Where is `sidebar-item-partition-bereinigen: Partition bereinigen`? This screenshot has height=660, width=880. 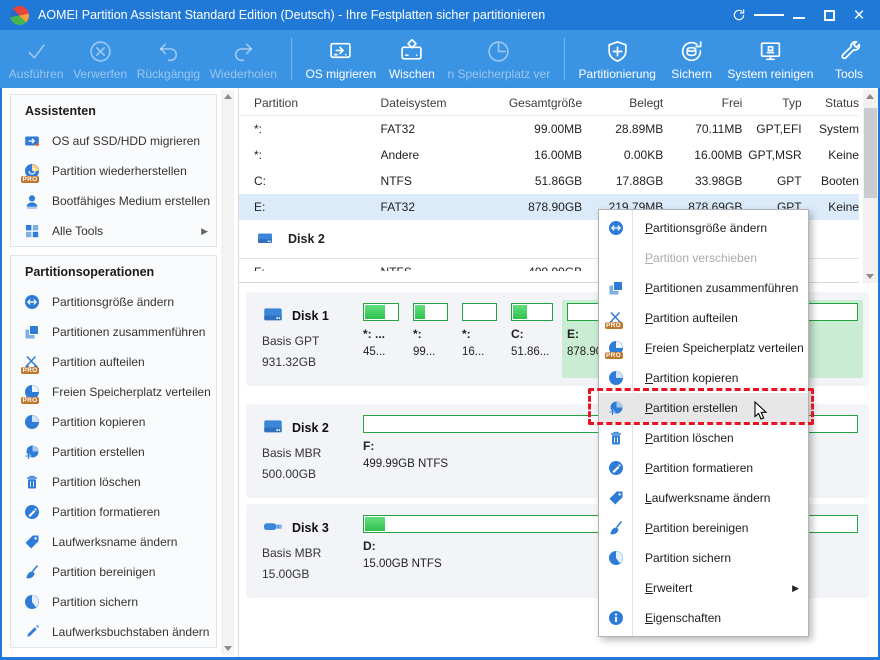
sidebar-item-partition-bereinigen: Partition bereinigen is located at coordinates (113, 572).